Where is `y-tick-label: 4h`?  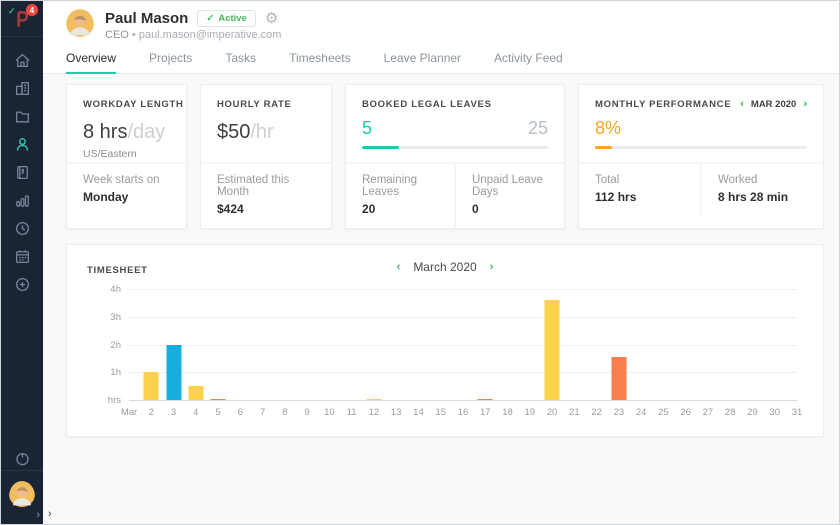
y-tick-label: 4h is located at coordinates (115, 289).